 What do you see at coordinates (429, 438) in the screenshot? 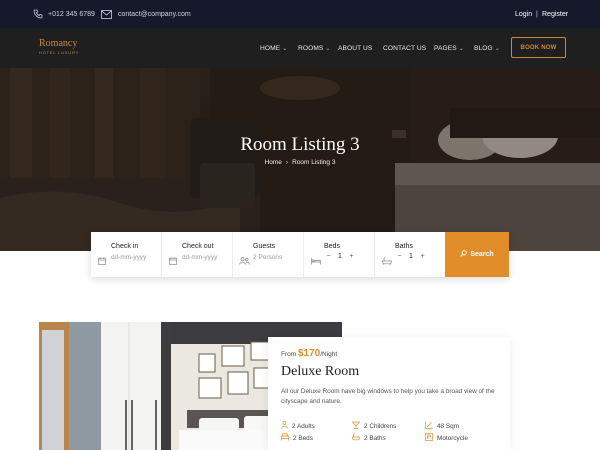
I see `motorcycle-icon` at bounding box center [429, 438].